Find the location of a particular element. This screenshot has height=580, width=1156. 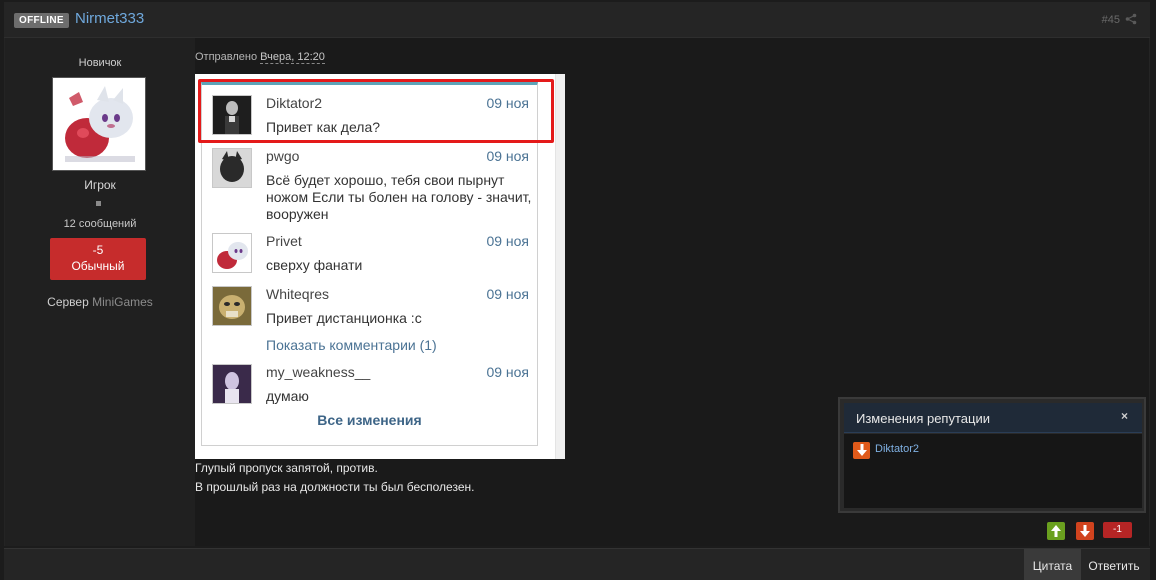

feed-item-name: pwgo is located at coordinates (283, 156).